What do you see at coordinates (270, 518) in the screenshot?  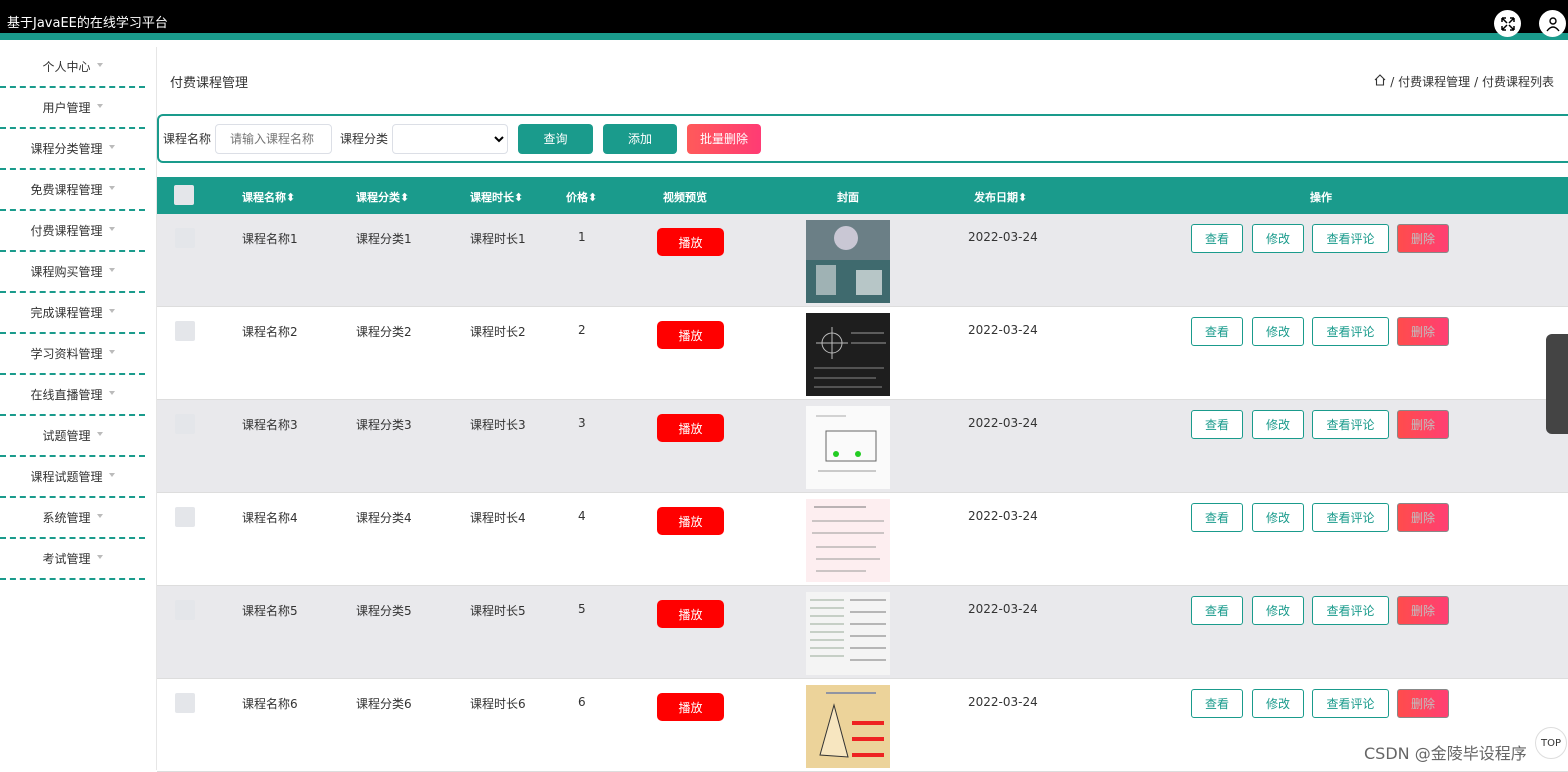 I see `cell-name: 课程名称4` at bounding box center [270, 518].